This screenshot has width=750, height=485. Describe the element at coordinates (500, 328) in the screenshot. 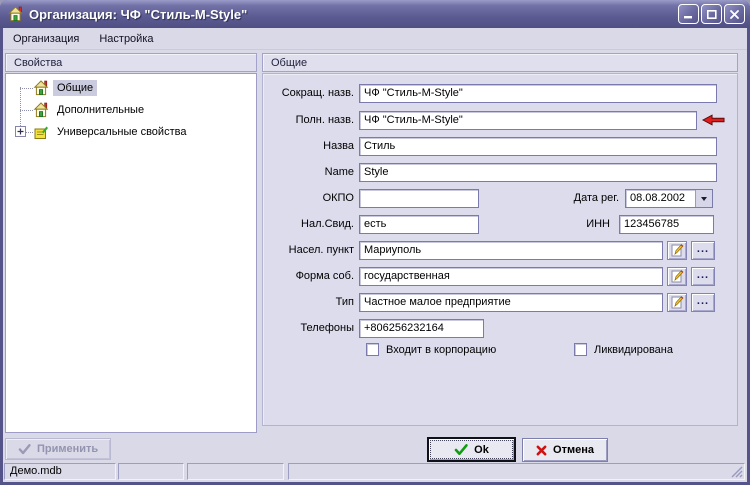

I see `field-row-phones: Телефоны` at that location.